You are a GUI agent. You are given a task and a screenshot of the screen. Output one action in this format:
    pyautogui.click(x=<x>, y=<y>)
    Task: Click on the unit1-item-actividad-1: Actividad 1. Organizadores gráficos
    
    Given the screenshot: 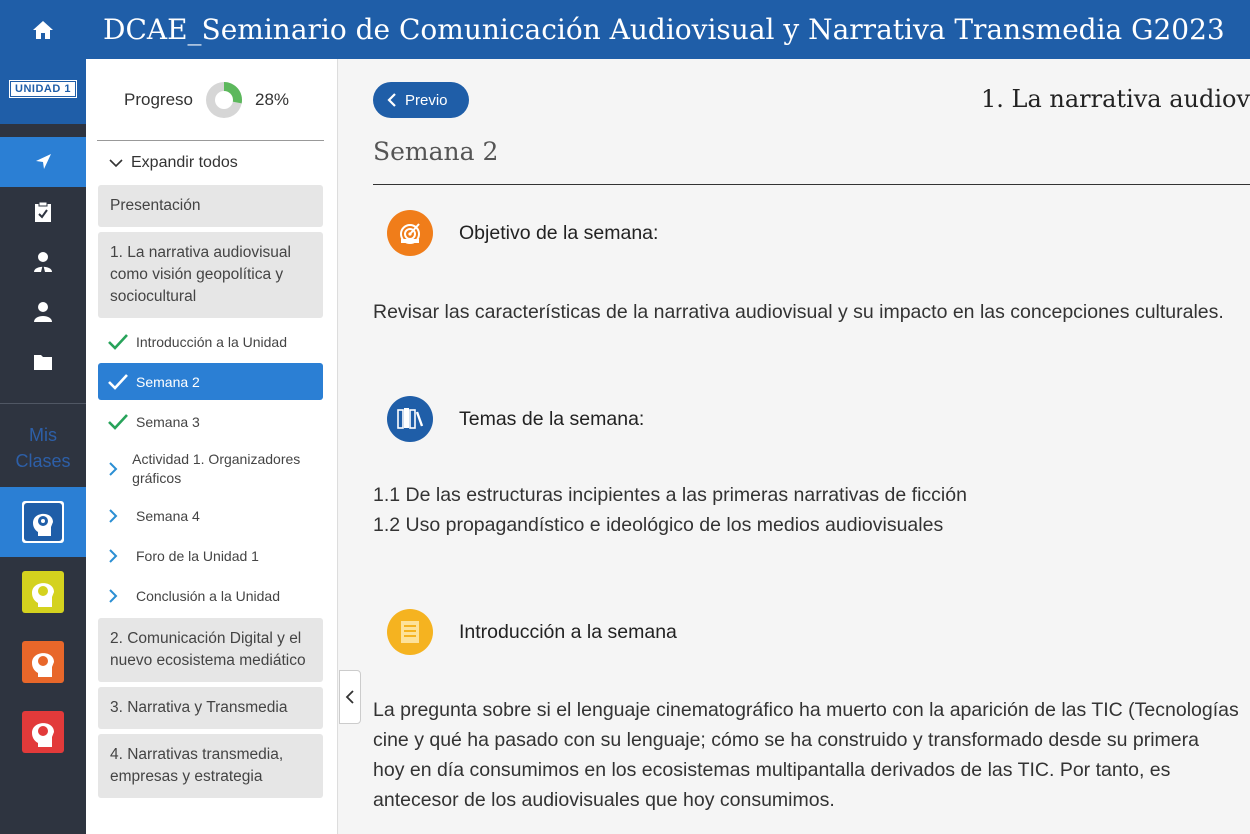 What is the action you would take?
    pyautogui.click(x=210, y=469)
    